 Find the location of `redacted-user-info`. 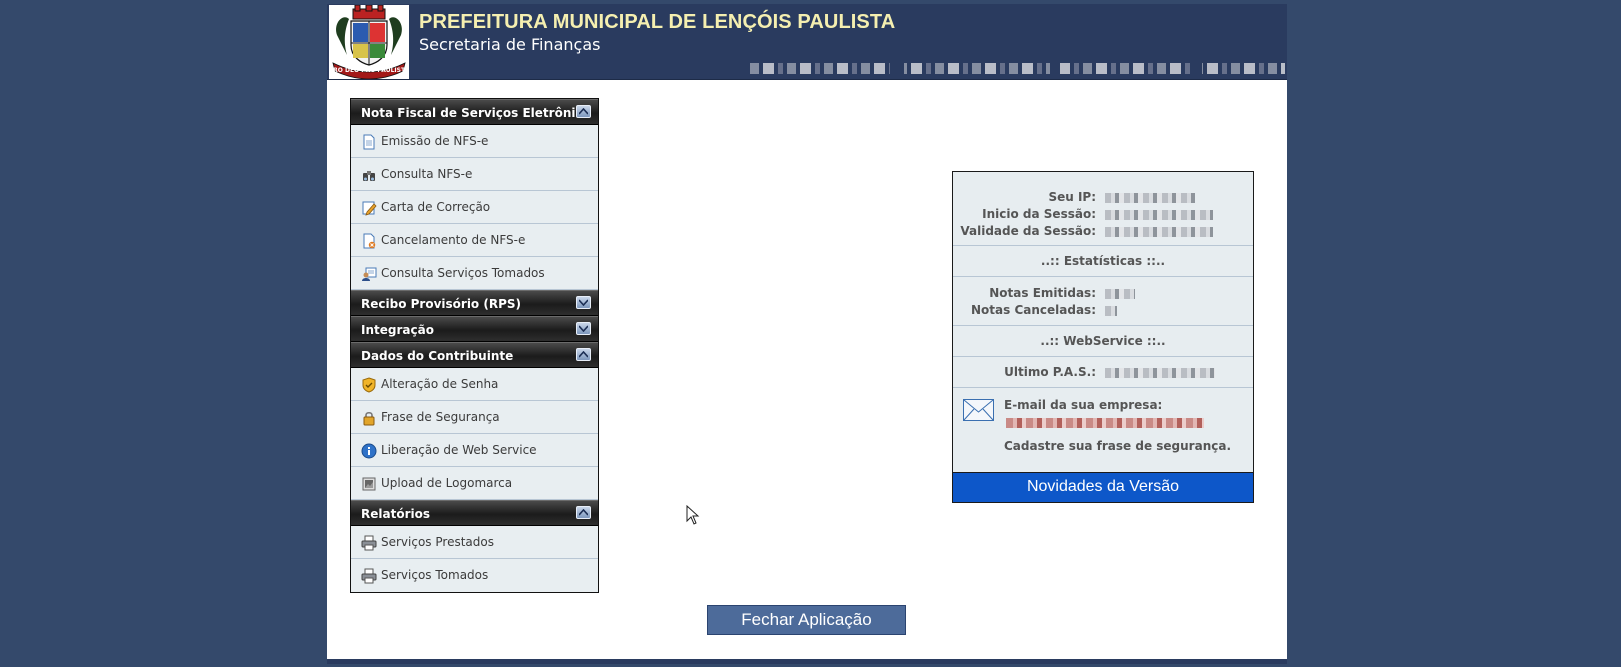

redacted-user-info is located at coordinates (1017, 68).